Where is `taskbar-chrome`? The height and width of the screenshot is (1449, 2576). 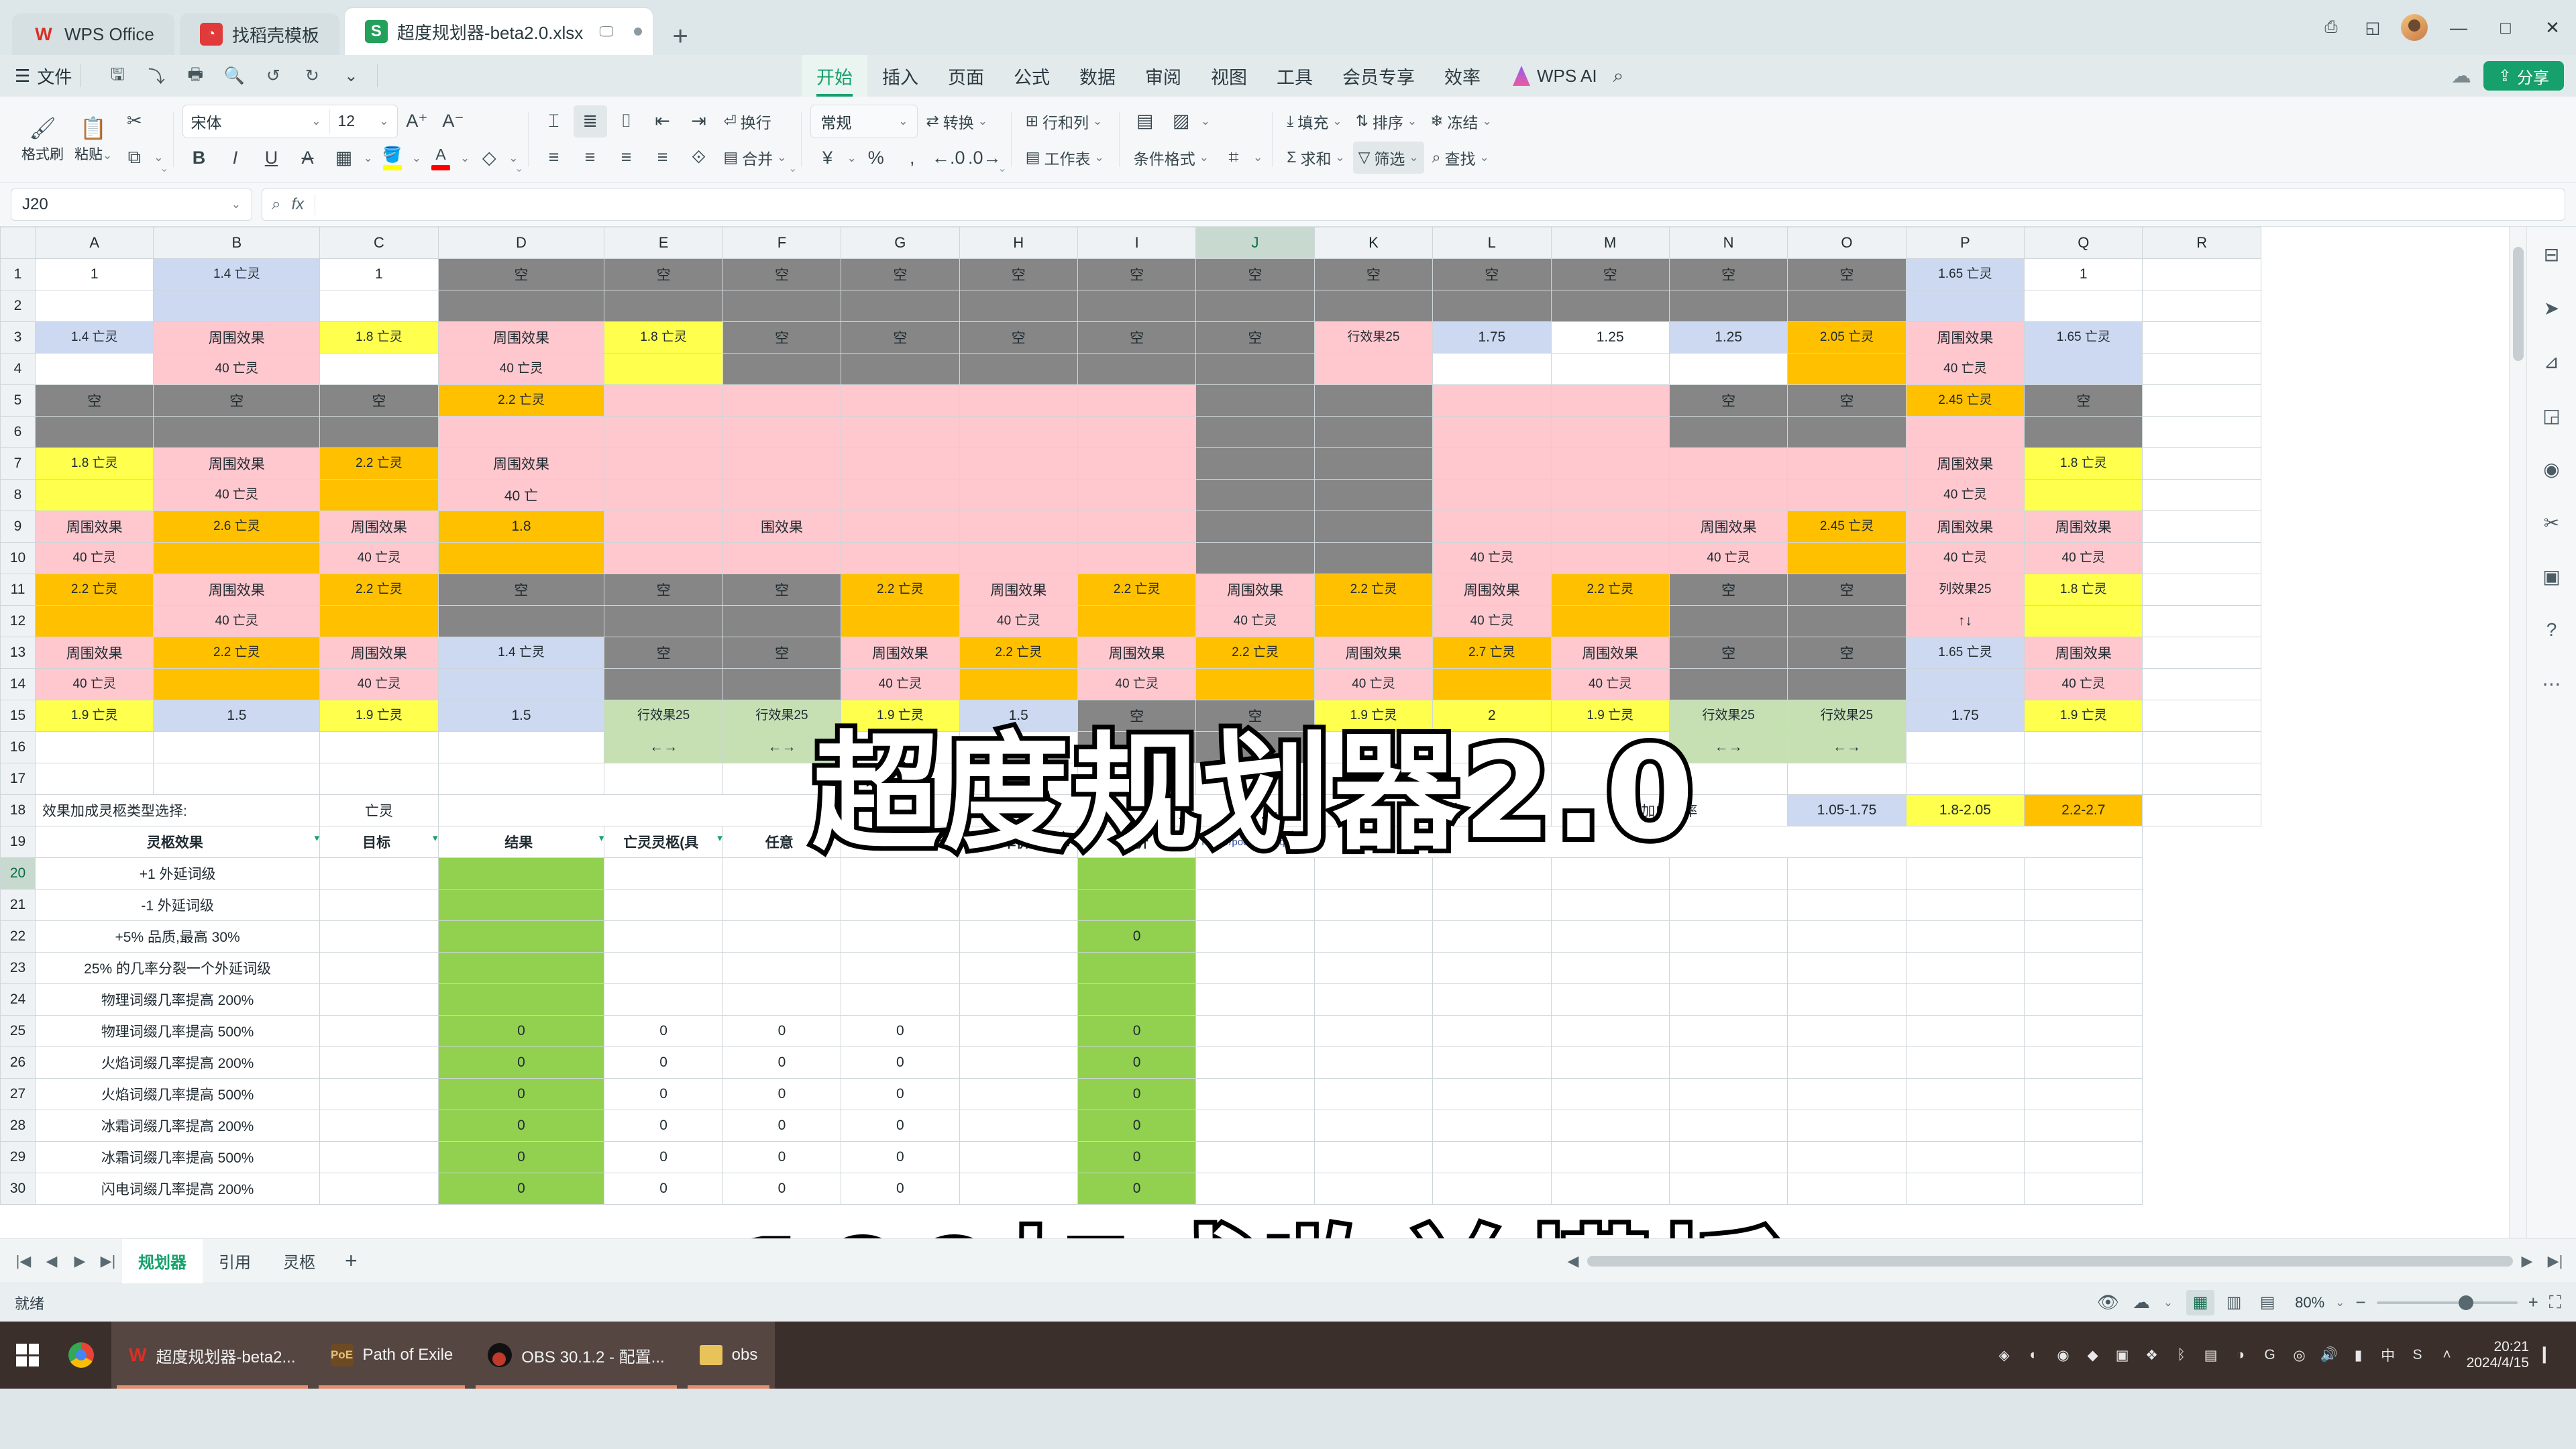
taskbar-chrome is located at coordinates (81, 1355).